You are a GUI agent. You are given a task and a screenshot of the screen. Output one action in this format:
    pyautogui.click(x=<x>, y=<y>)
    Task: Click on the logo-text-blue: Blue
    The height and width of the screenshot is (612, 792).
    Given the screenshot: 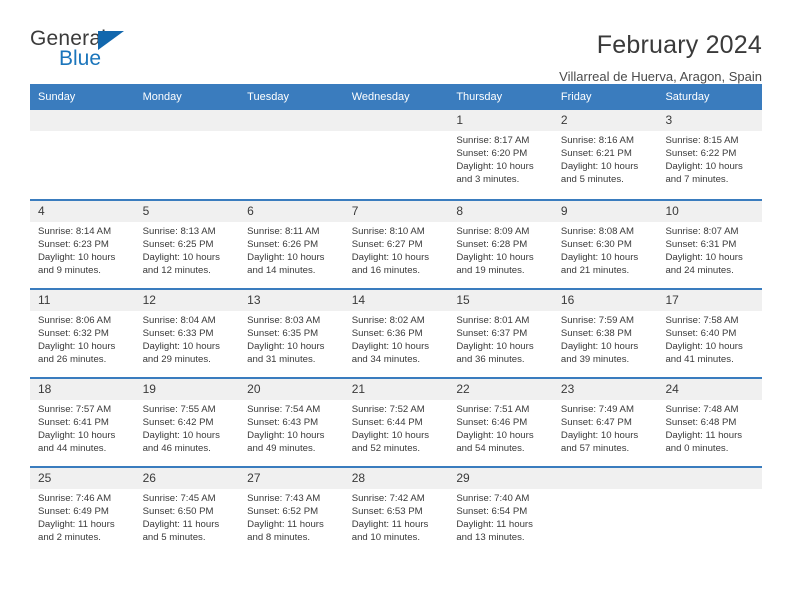 What is the action you would take?
    pyautogui.click(x=80, y=58)
    